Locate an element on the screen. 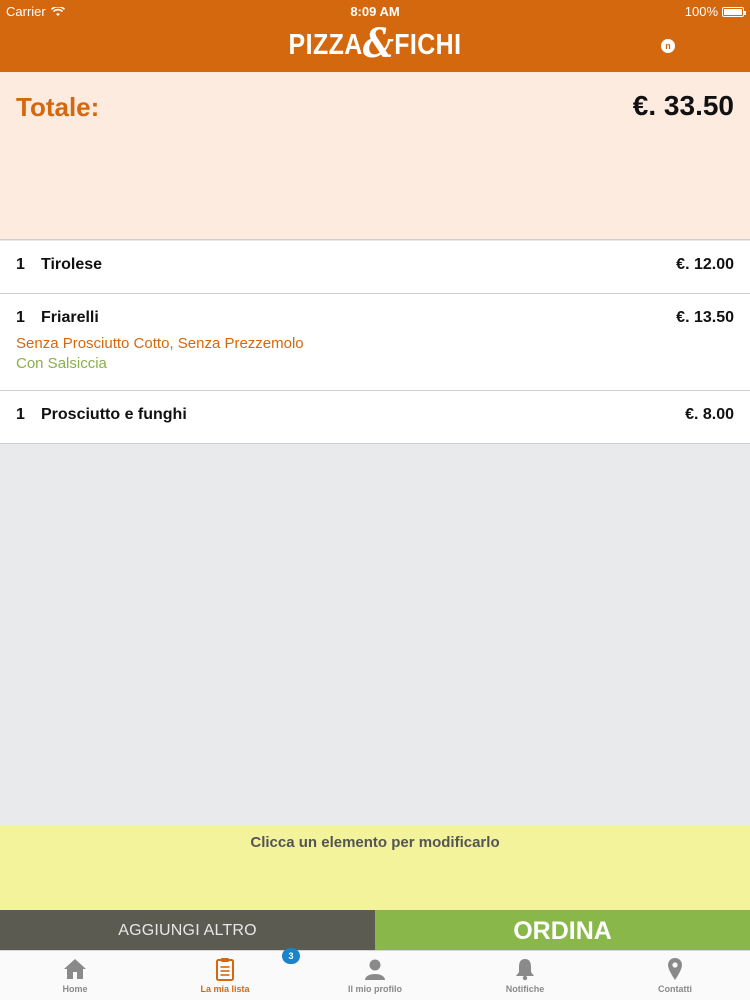  bell-icon is located at coordinates (525, 970).